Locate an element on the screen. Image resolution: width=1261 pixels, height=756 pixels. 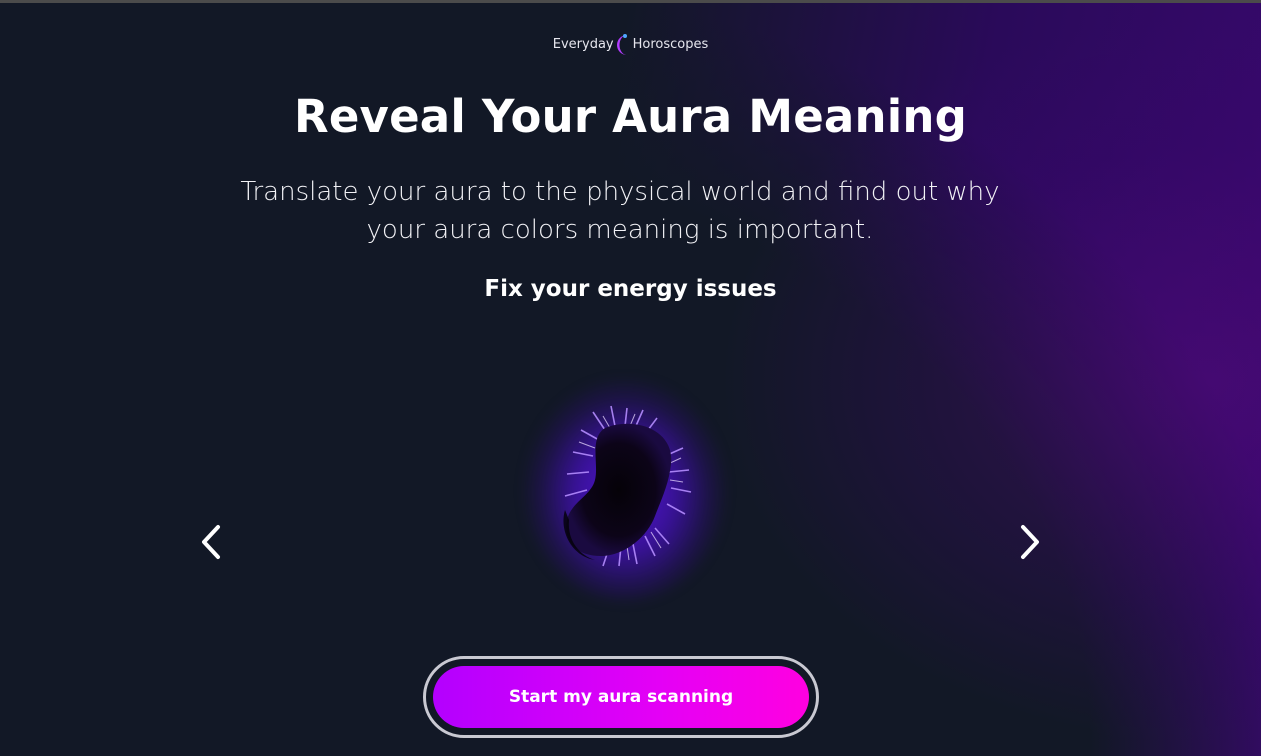
start-aura-scanning-button: Start my aura scanning is located at coordinates (621, 697).